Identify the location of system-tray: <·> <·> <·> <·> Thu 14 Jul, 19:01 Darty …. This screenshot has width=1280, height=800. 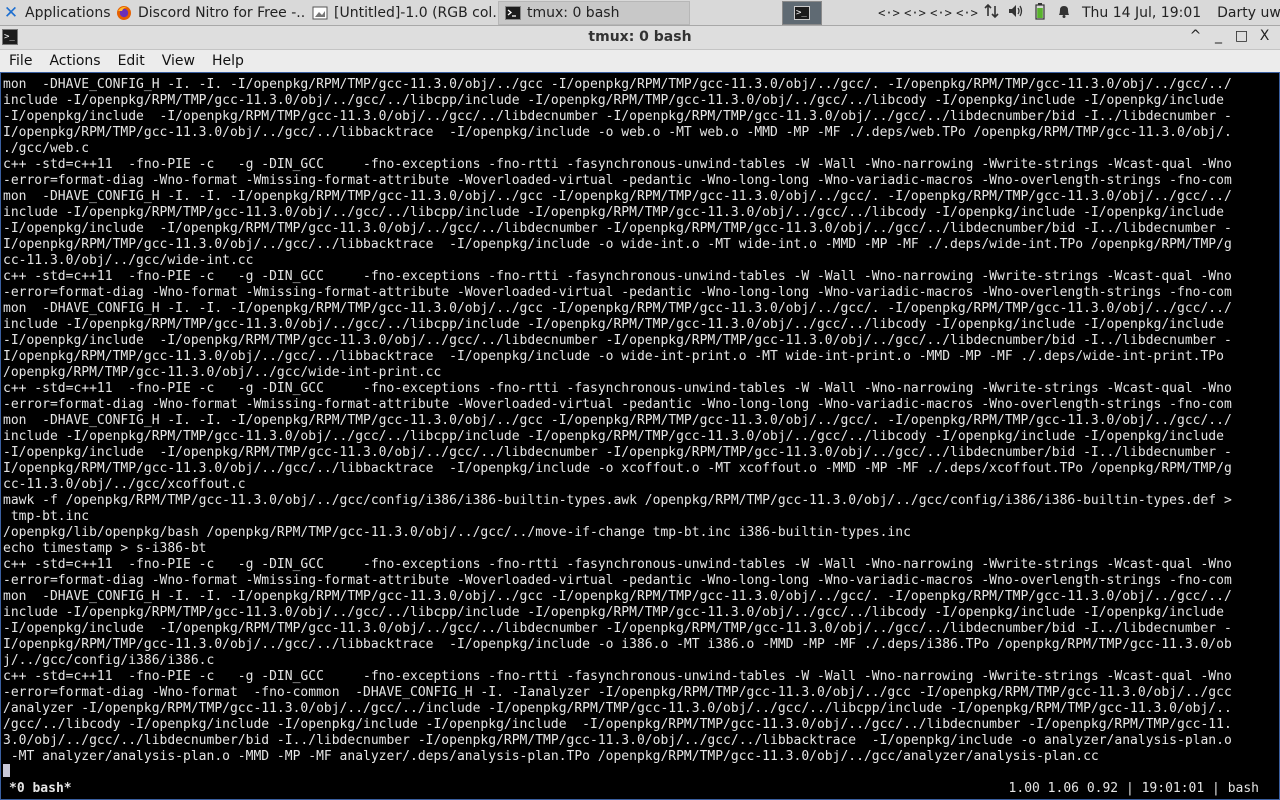
(1078, 13).